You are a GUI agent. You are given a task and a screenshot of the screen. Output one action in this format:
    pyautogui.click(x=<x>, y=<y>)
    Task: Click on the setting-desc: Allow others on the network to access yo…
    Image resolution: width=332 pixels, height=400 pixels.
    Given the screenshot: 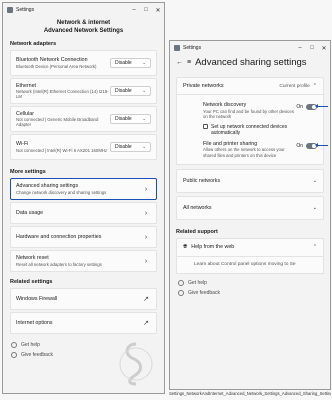 What is the action you would take?
    pyautogui.click(x=244, y=152)
    